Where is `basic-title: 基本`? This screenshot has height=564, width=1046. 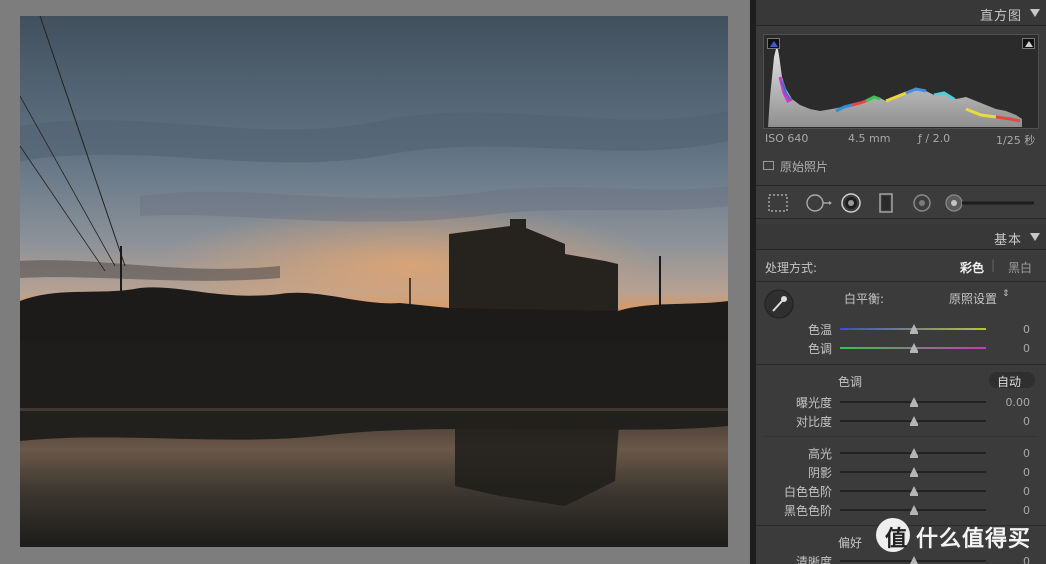 basic-title: 基本 is located at coordinates (1007, 240).